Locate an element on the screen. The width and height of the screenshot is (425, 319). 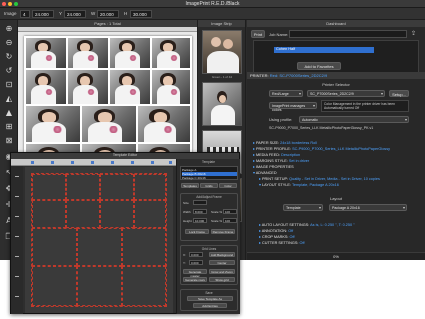
setting-annotation: ▸ ANNOTATION: Off is located at coordinates (276, 230).